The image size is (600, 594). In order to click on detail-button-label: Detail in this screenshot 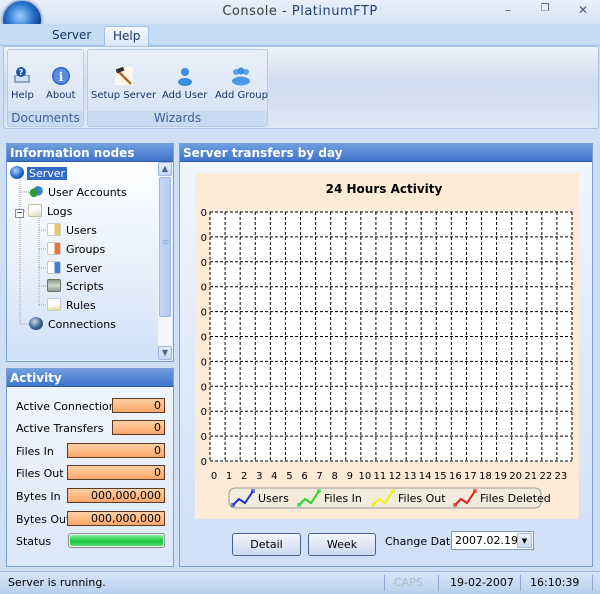, I will do `click(266, 544)`.